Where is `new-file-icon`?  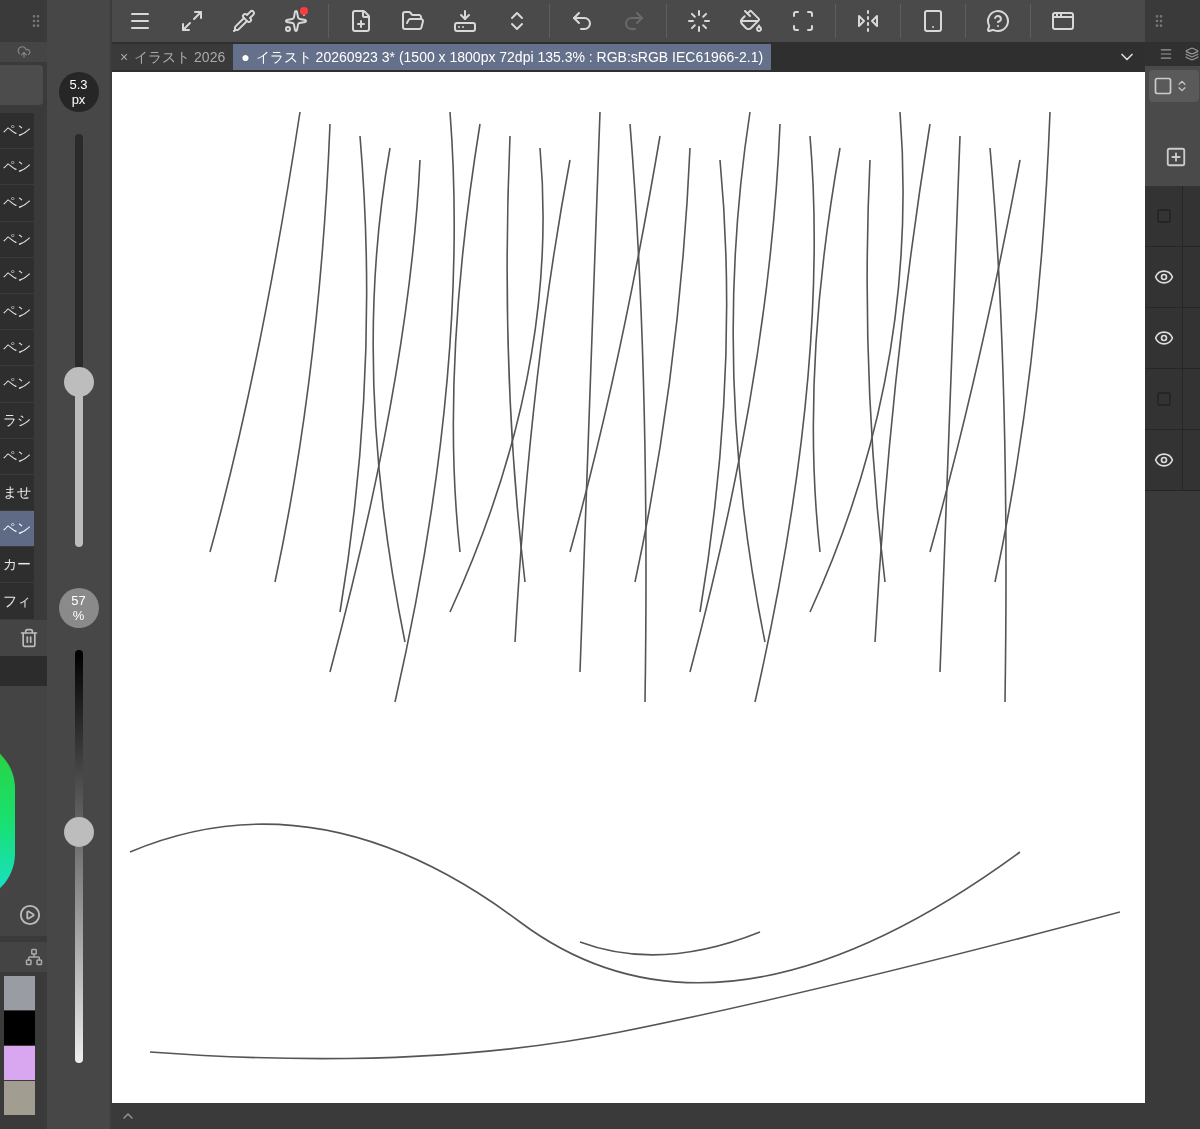
new-file-icon is located at coordinates (361, 21).